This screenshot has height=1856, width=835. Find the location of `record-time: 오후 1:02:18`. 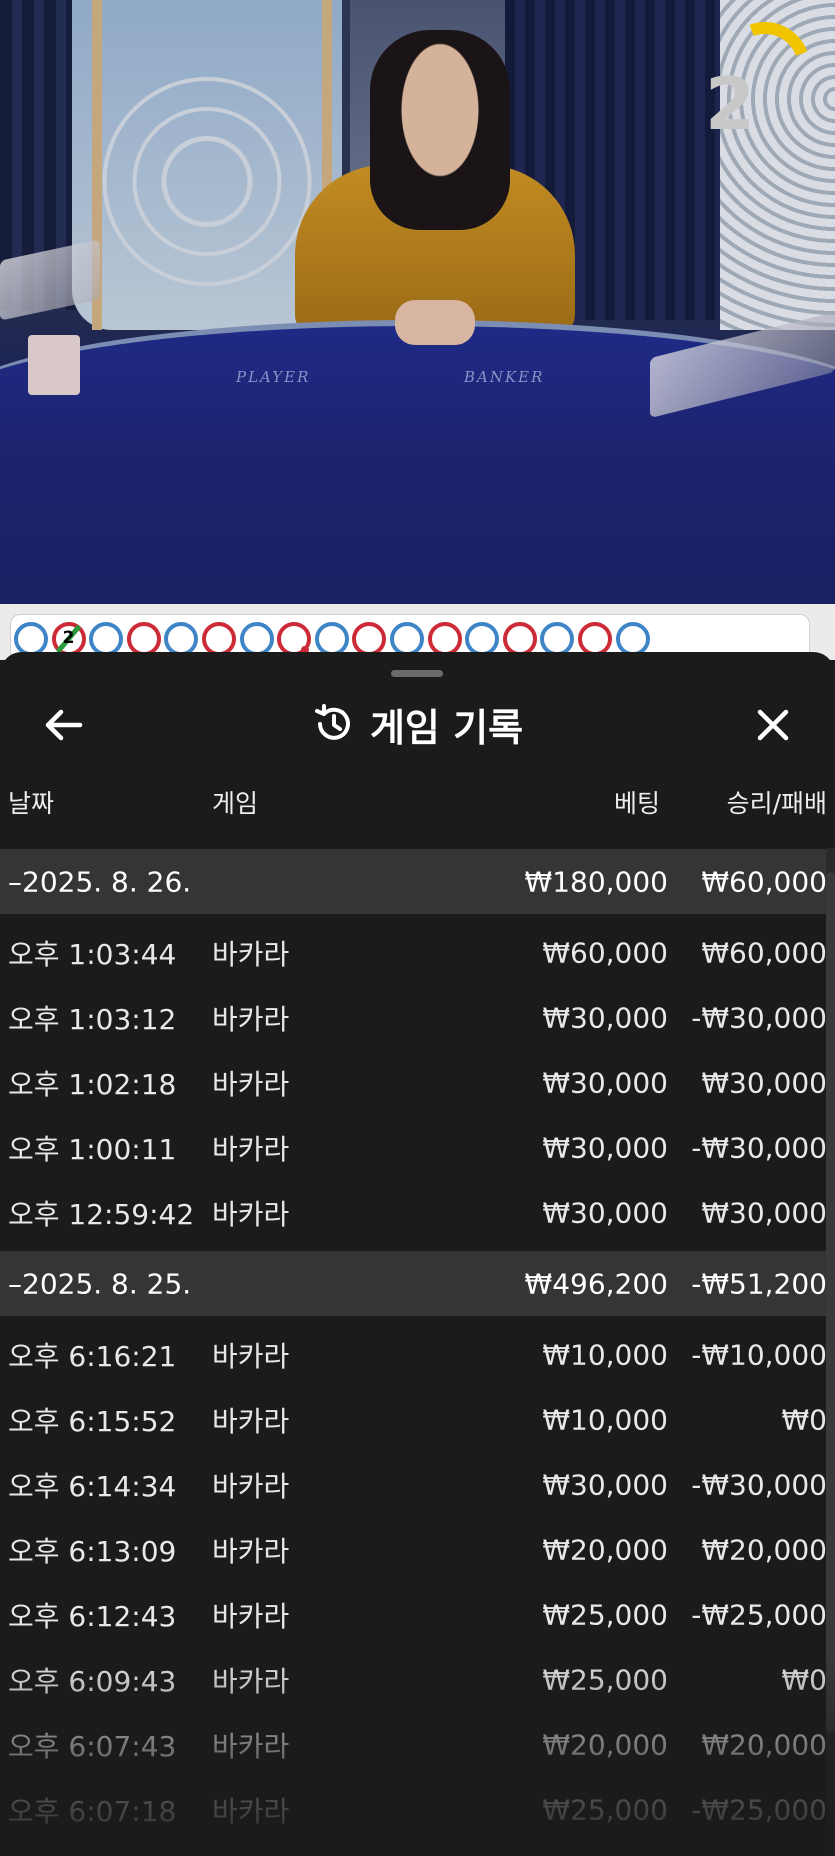

record-time: 오후 1:02:18 is located at coordinates (92, 1084).